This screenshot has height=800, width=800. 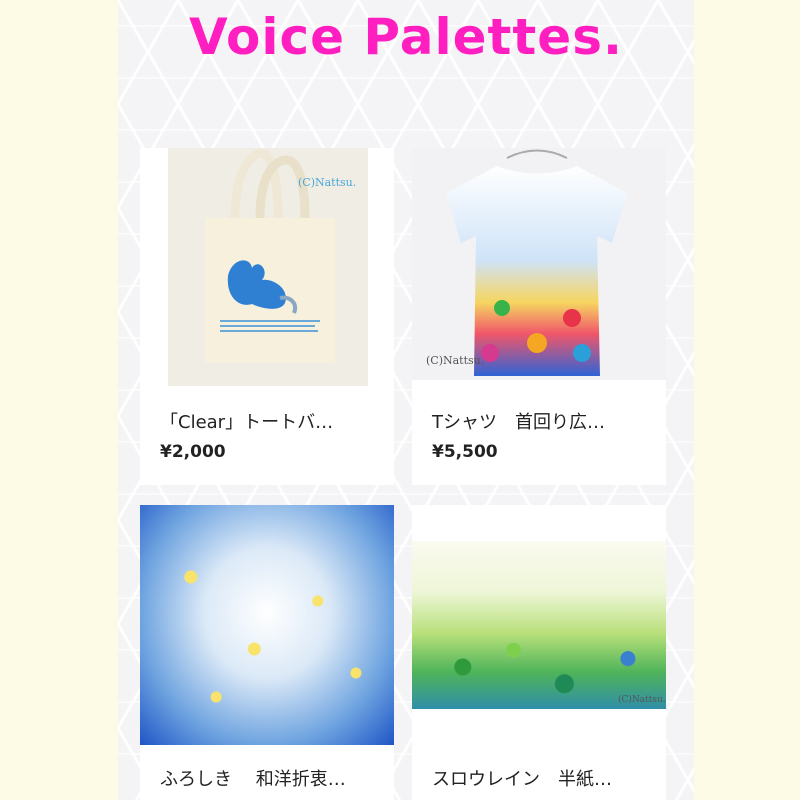 What do you see at coordinates (267, 625) in the screenshot?
I see `furoshiki-image` at bounding box center [267, 625].